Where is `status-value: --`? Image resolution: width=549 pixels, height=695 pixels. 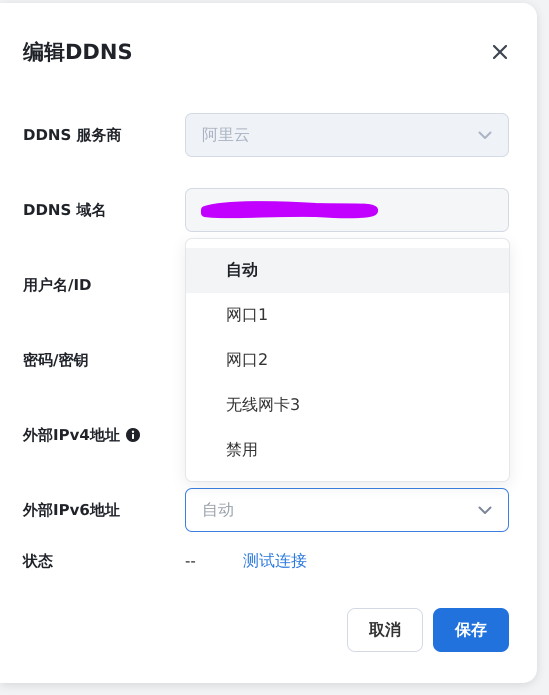
status-value: -- is located at coordinates (191, 561).